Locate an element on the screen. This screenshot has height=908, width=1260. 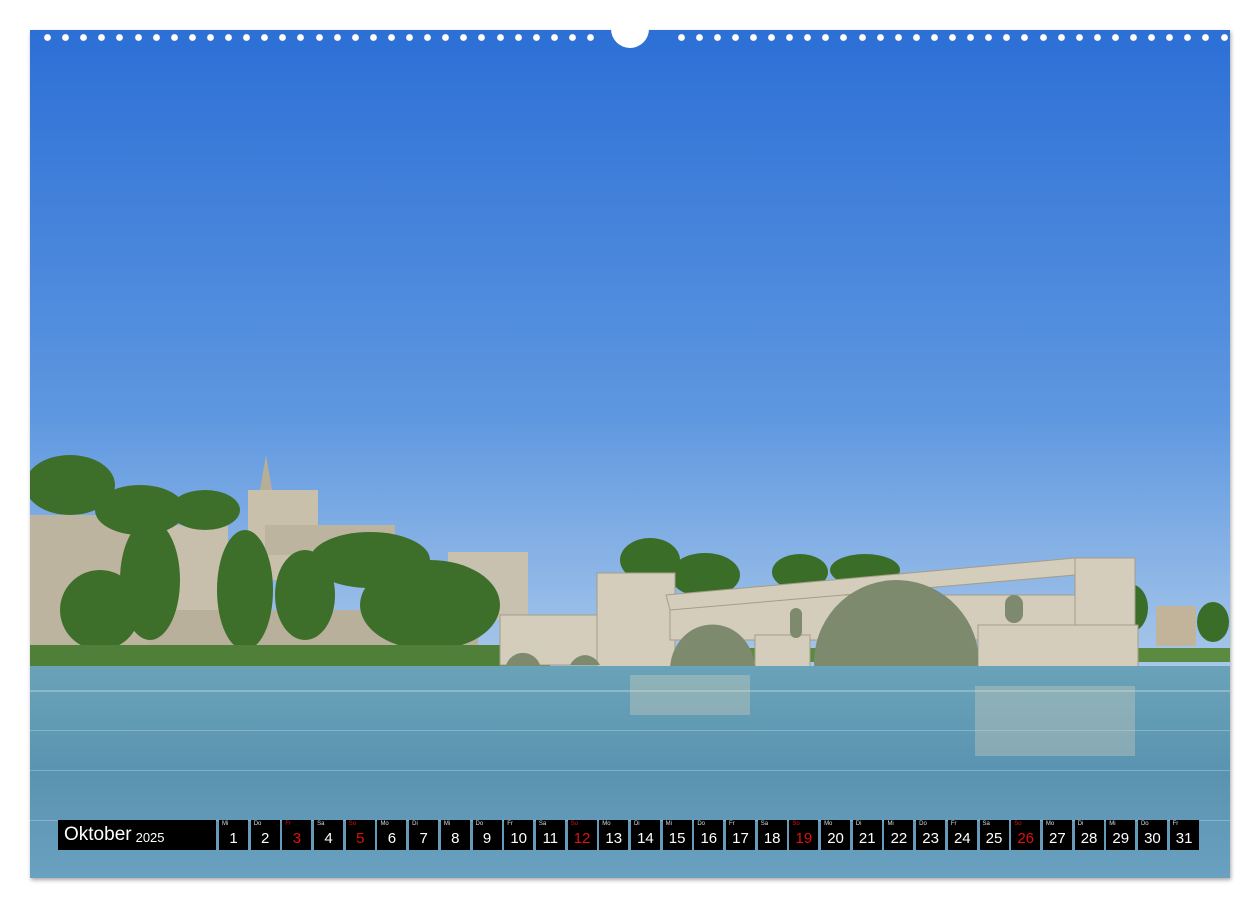
day-cell: Do 30 is located at coordinates (1152, 835).